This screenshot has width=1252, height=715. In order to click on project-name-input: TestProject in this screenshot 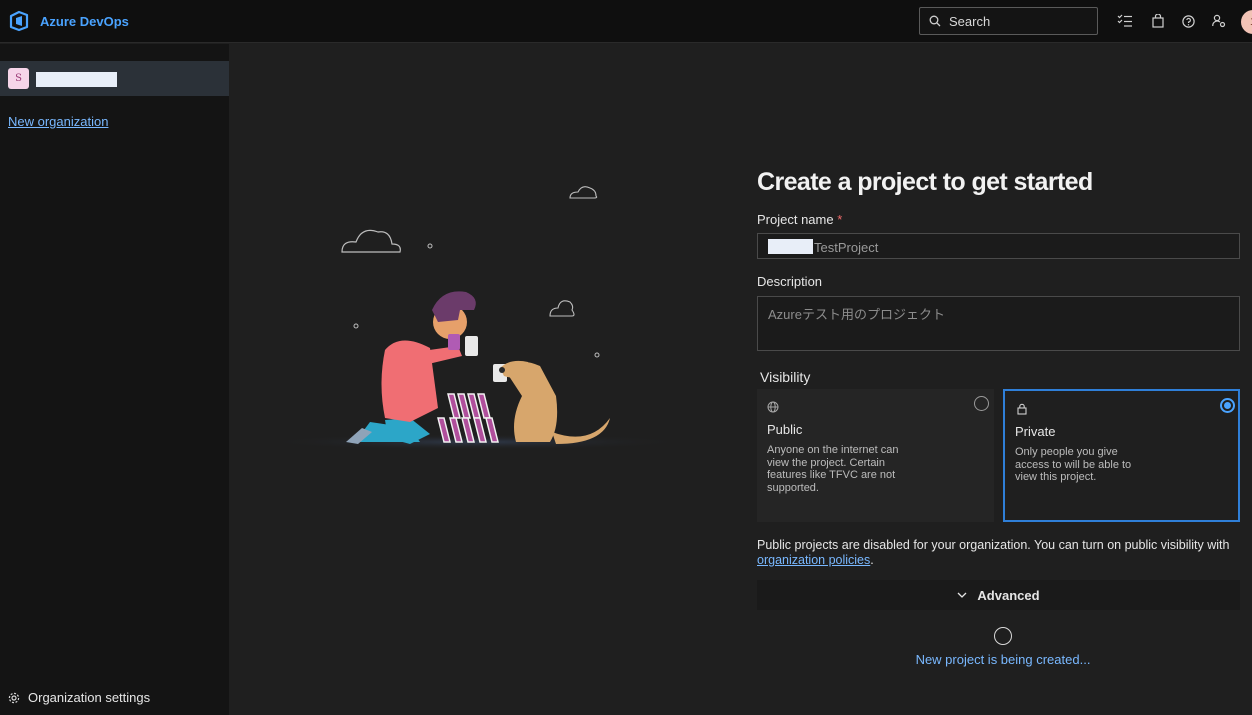, I will do `click(998, 246)`.